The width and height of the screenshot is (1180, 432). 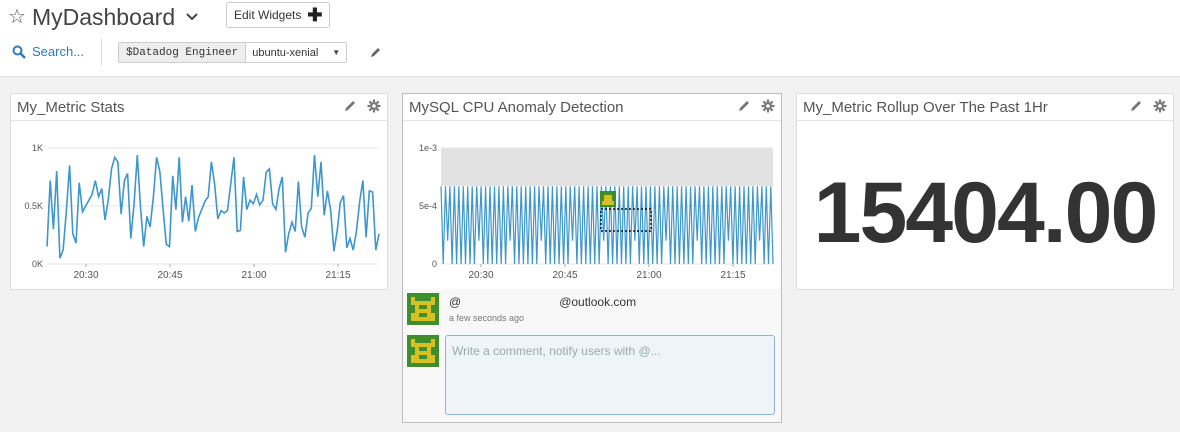 I want to click on template-variable: $Datadog Engineer ubuntu-xenial ▼, so click(x=233, y=52).